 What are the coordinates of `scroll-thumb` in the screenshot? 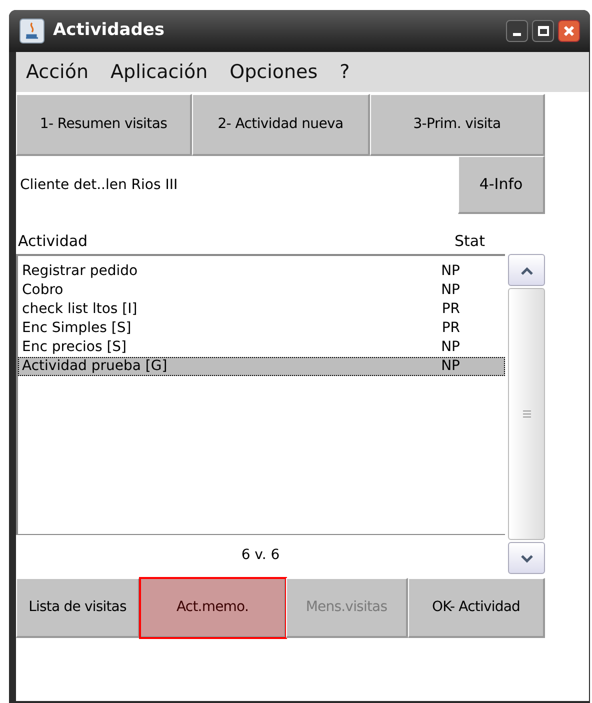 It's located at (526, 414).